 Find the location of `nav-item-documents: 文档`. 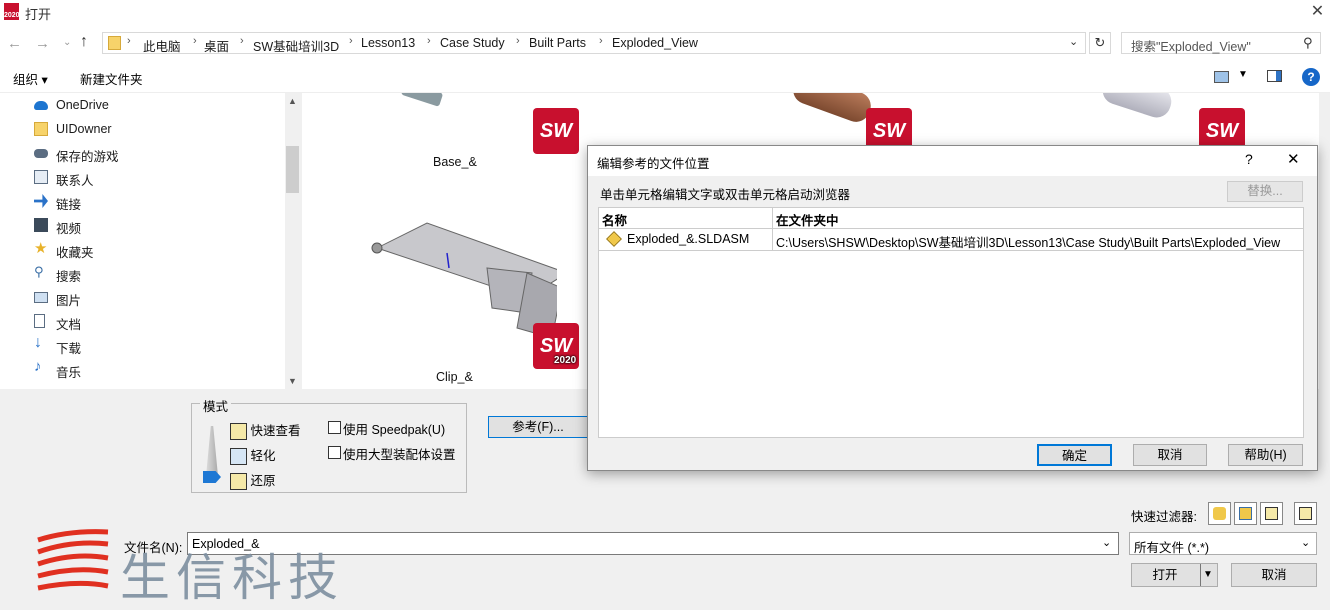

nav-item-documents: 文档 is located at coordinates (159, 322).